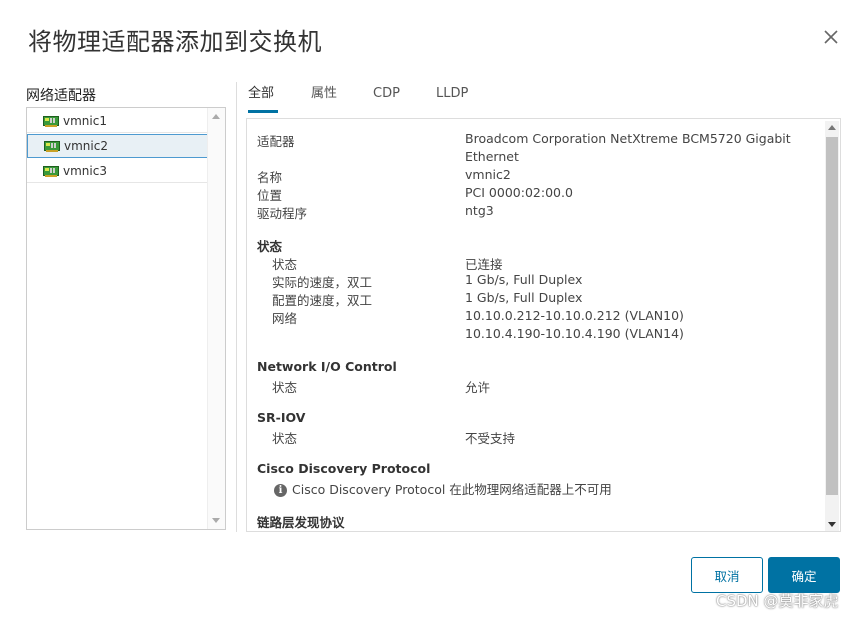 This screenshot has height=619, width=867. I want to click on adapter-name: vmnic3, so click(85, 170).